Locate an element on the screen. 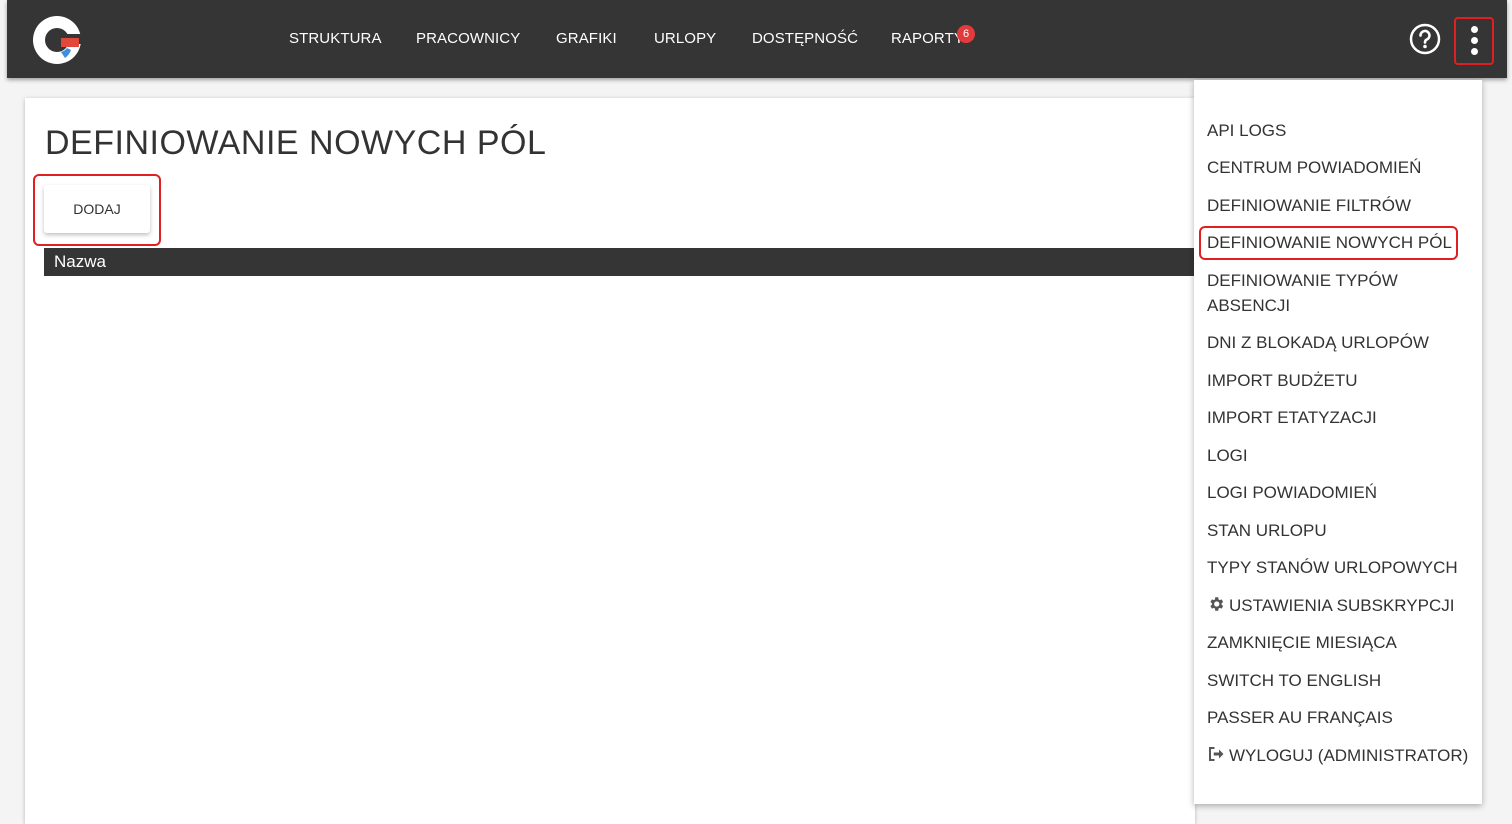 The width and height of the screenshot is (1512, 824). add-button-highlight: DODAJ is located at coordinates (97, 210).